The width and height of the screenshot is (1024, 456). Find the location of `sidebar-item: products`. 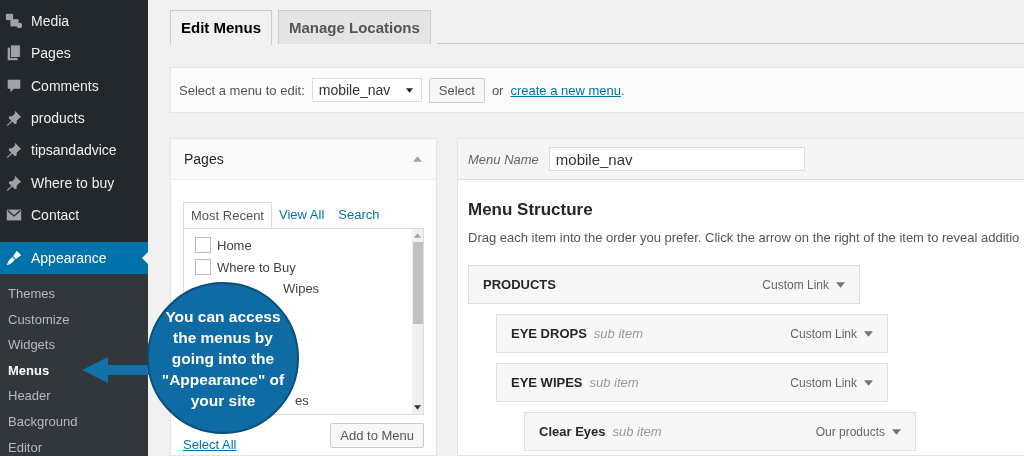

sidebar-item: products is located at coordinates (74, 118).